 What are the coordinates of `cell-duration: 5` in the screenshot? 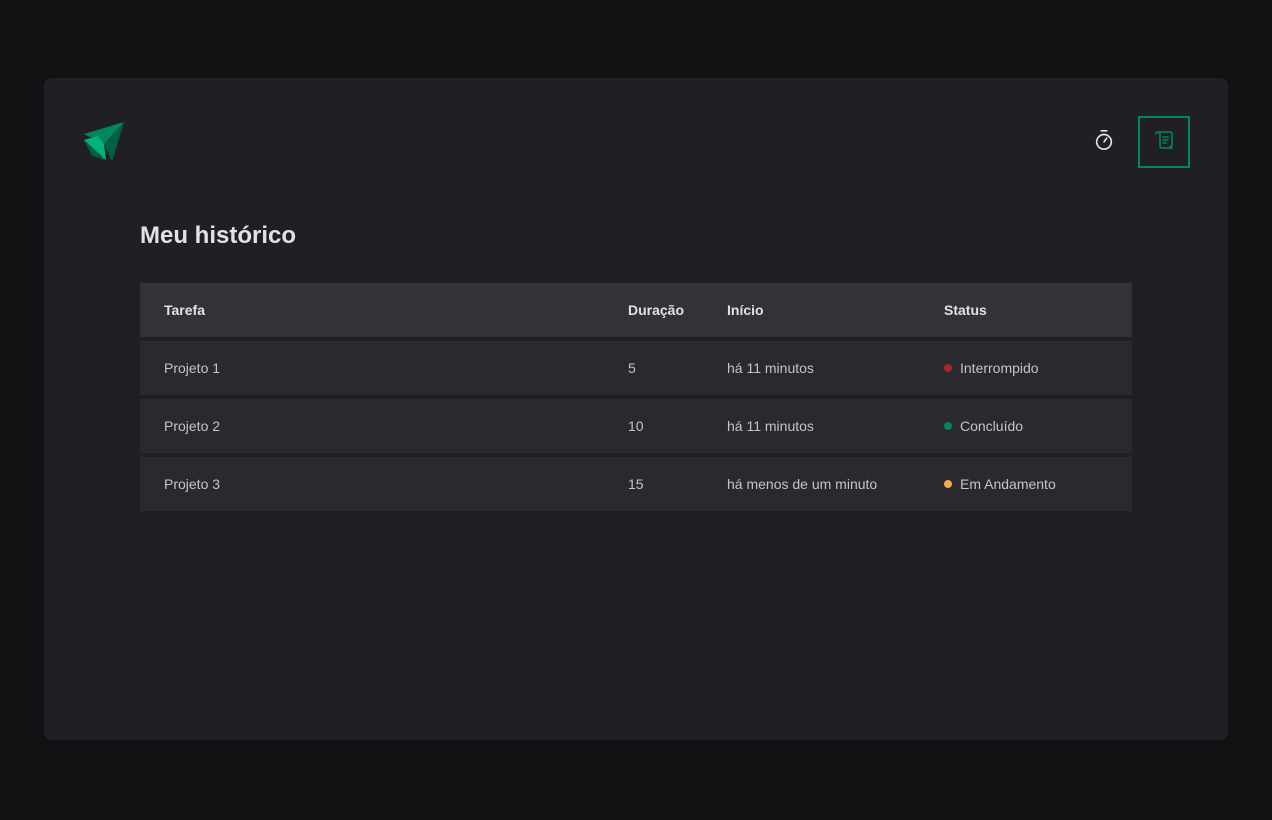 It's located at (632, 368).